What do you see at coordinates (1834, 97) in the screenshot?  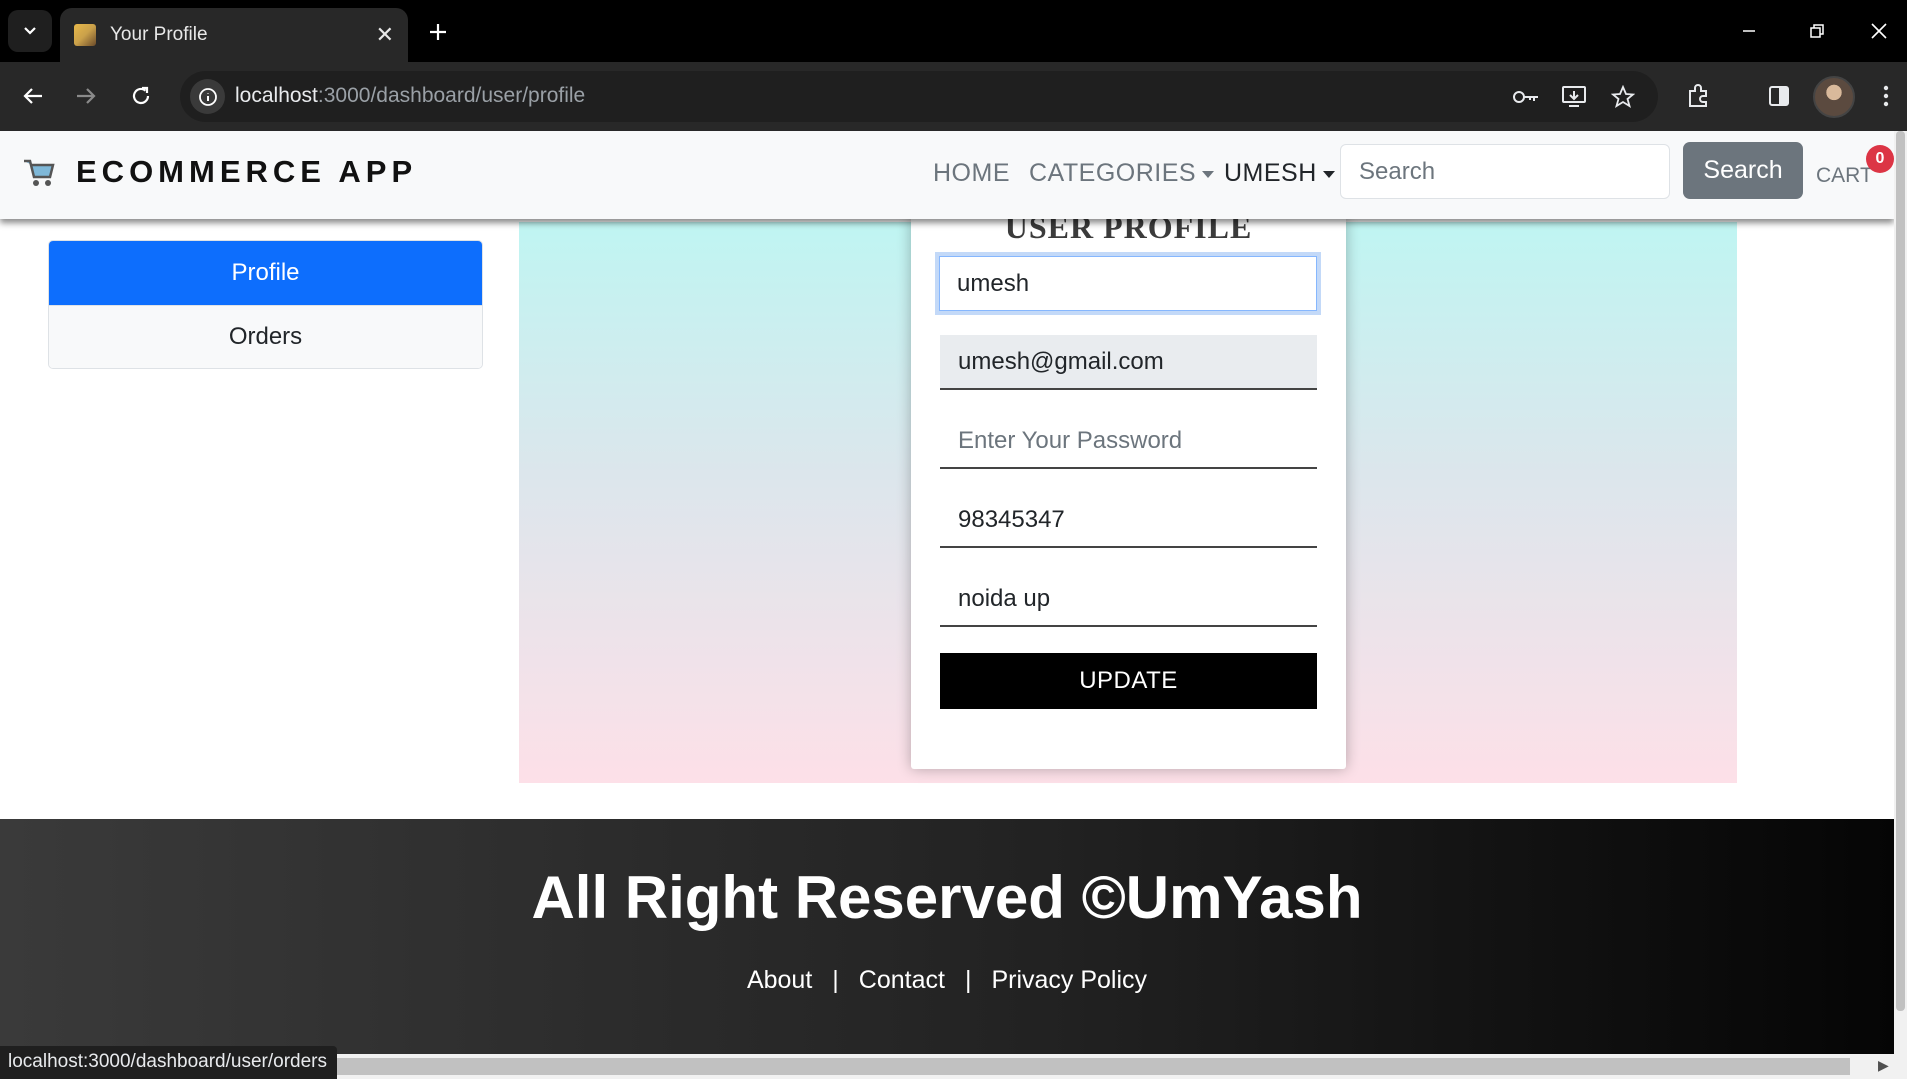 I see `profile-avatar` at bounding box center [1834, 97].